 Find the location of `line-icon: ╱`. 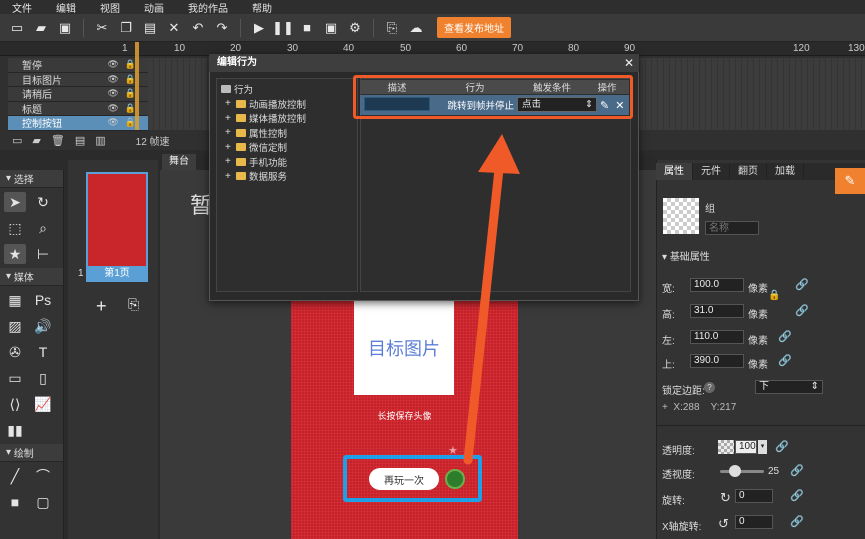

line-icon: ╱ is located at coordinates (15, 476).